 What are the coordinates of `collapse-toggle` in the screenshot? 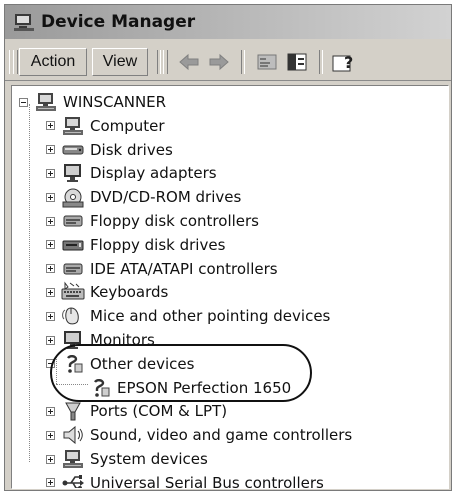 It's located at (23, 102).